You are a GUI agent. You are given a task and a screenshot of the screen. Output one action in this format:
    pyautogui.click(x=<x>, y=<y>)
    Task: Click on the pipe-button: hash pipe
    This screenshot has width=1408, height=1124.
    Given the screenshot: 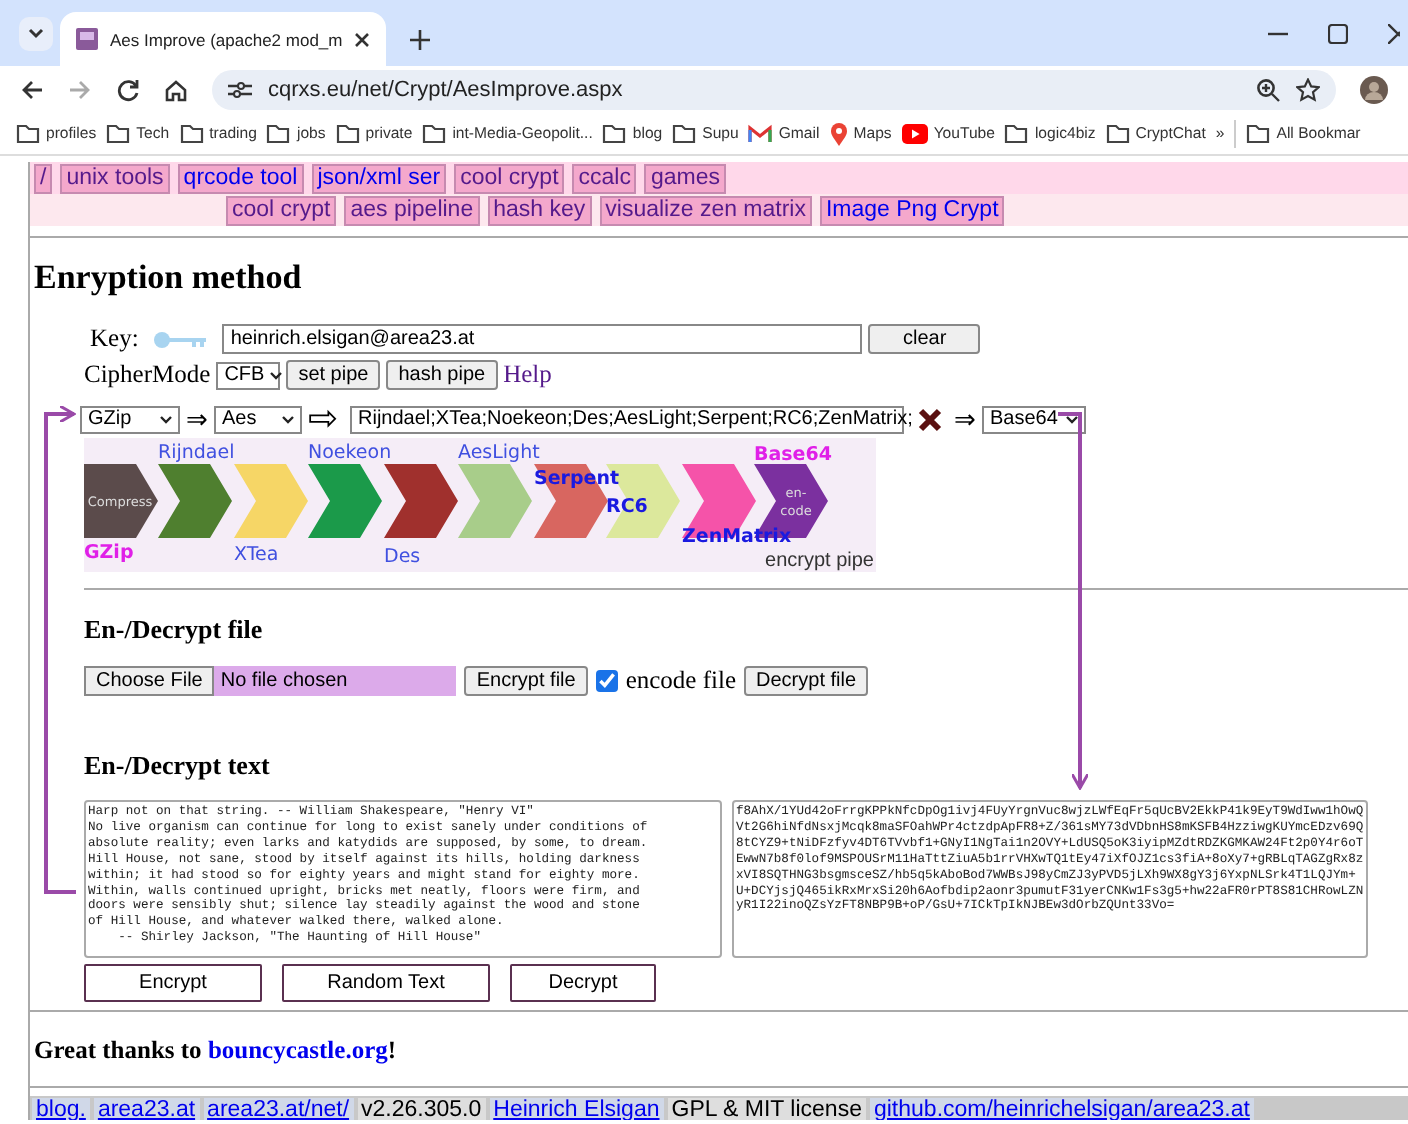 What is the action you would take?
    pyautogui.click(x=442, y=375)
    